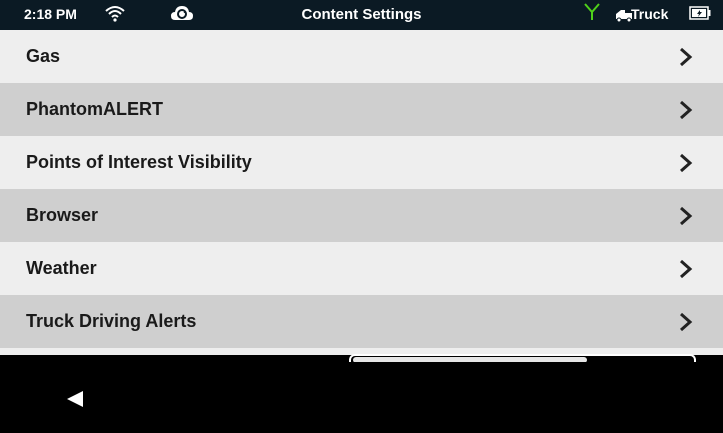 Image resolution: width=723 pixels, height=433 pixels. Describe the element at coordinates (61, 268) in the screenshot. I see `menu-item-label: Weather` at that location.